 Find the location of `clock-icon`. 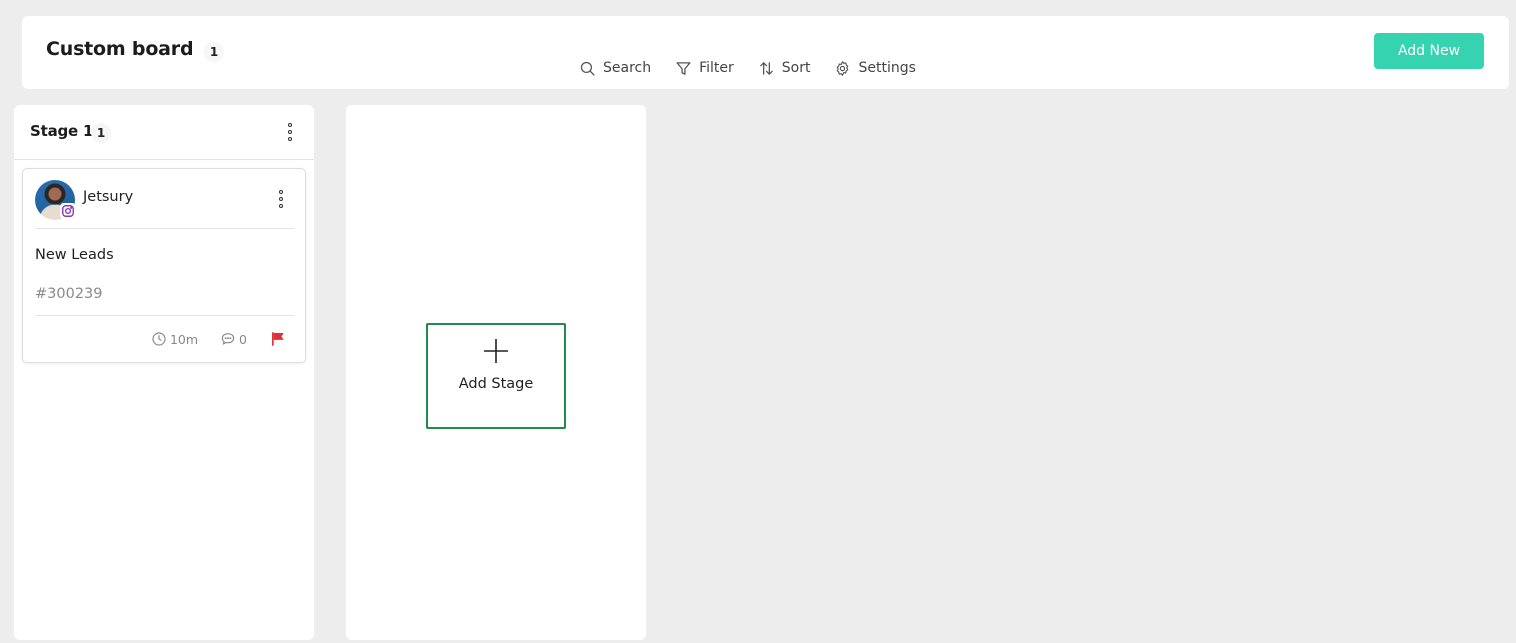

clock-icon is located at coordinates (159, 339).